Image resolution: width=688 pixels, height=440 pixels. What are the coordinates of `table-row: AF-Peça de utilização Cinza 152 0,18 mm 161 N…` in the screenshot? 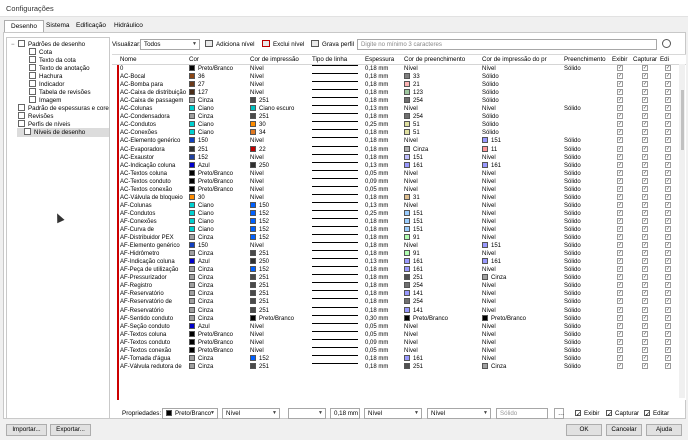 It's located at (399, 270).